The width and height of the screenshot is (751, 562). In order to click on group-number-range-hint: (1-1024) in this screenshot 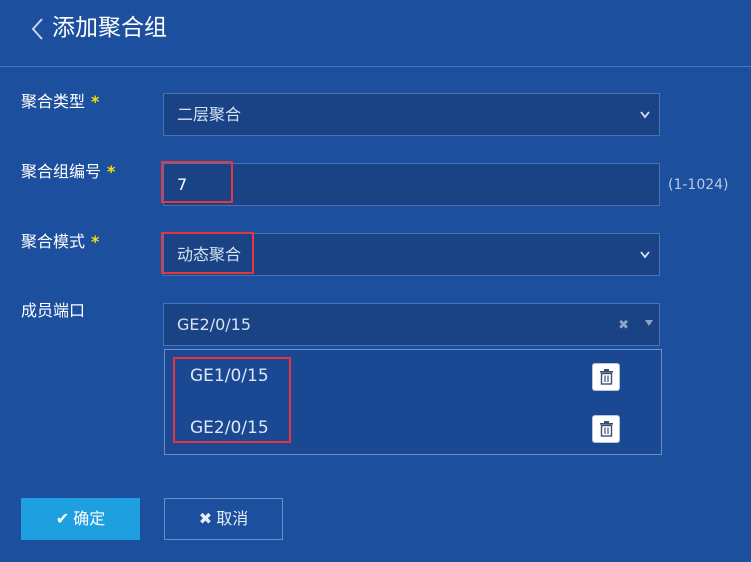, I will do `click(698, 185)`.